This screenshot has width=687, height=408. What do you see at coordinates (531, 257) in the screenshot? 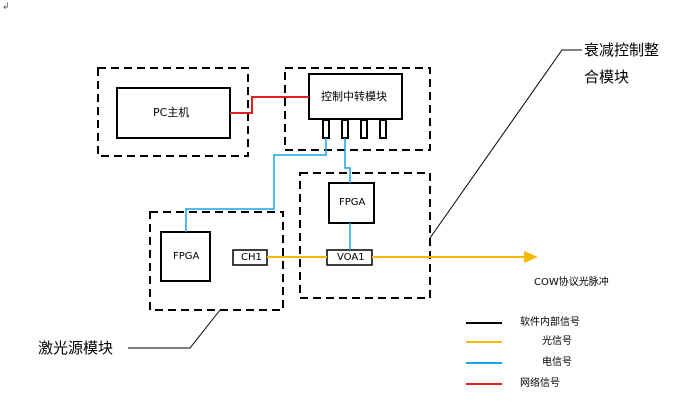
I see `optical-output-arrowhead` at bounding box center [531, 257].